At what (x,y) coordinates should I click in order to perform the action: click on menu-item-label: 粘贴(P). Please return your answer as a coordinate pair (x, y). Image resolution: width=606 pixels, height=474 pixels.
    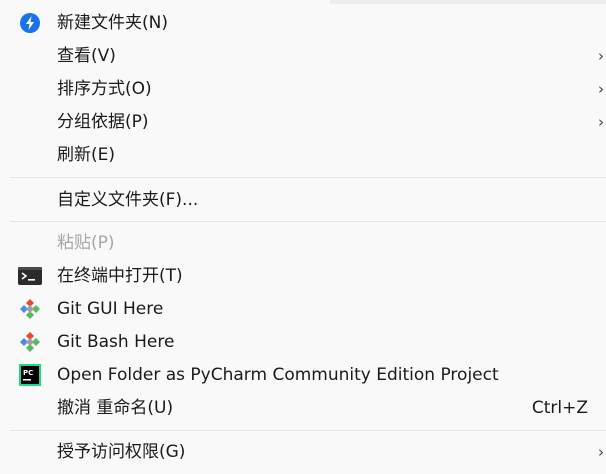
    Looking at the image, I should click on (86, 243).